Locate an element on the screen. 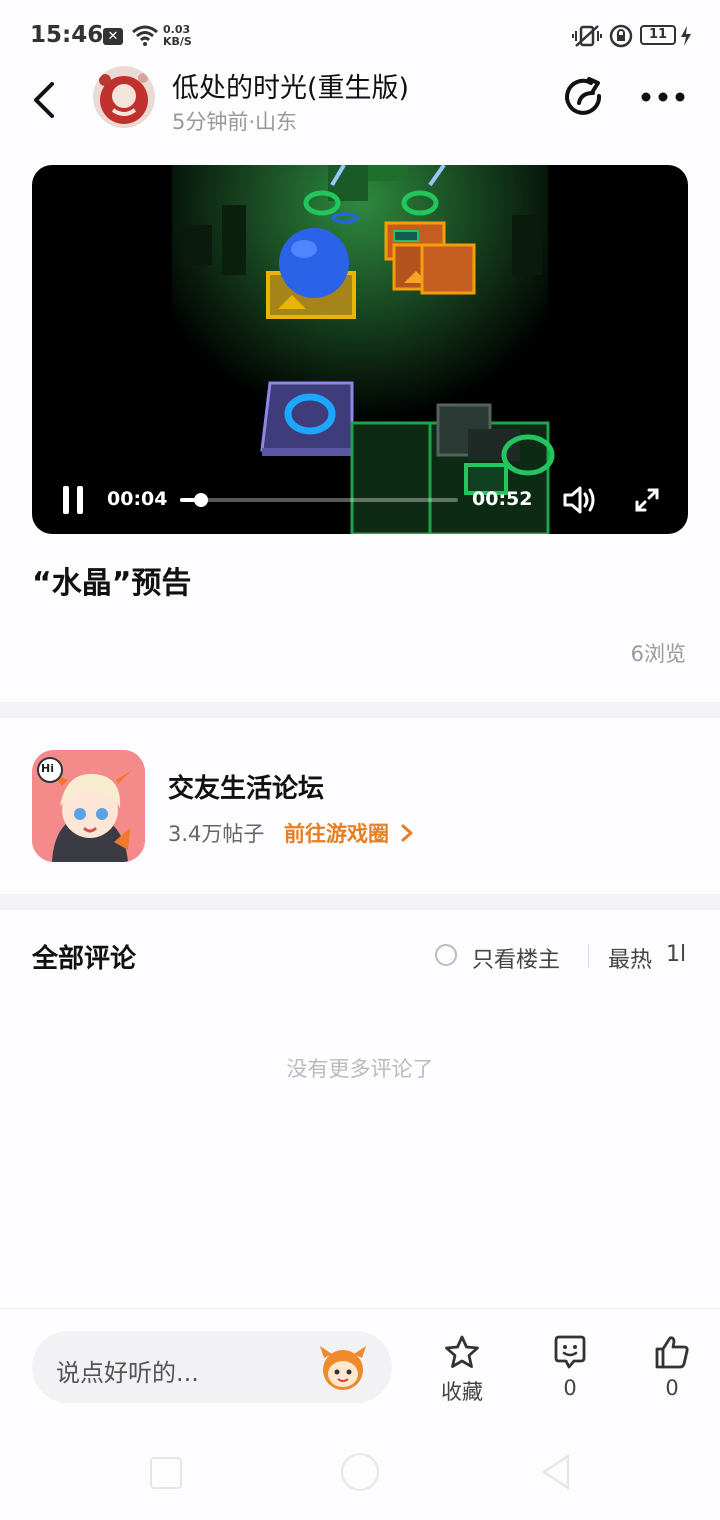 This screenshot has width=720, height=1520. battery-icon: 11 is located at coordinates (658, 35).